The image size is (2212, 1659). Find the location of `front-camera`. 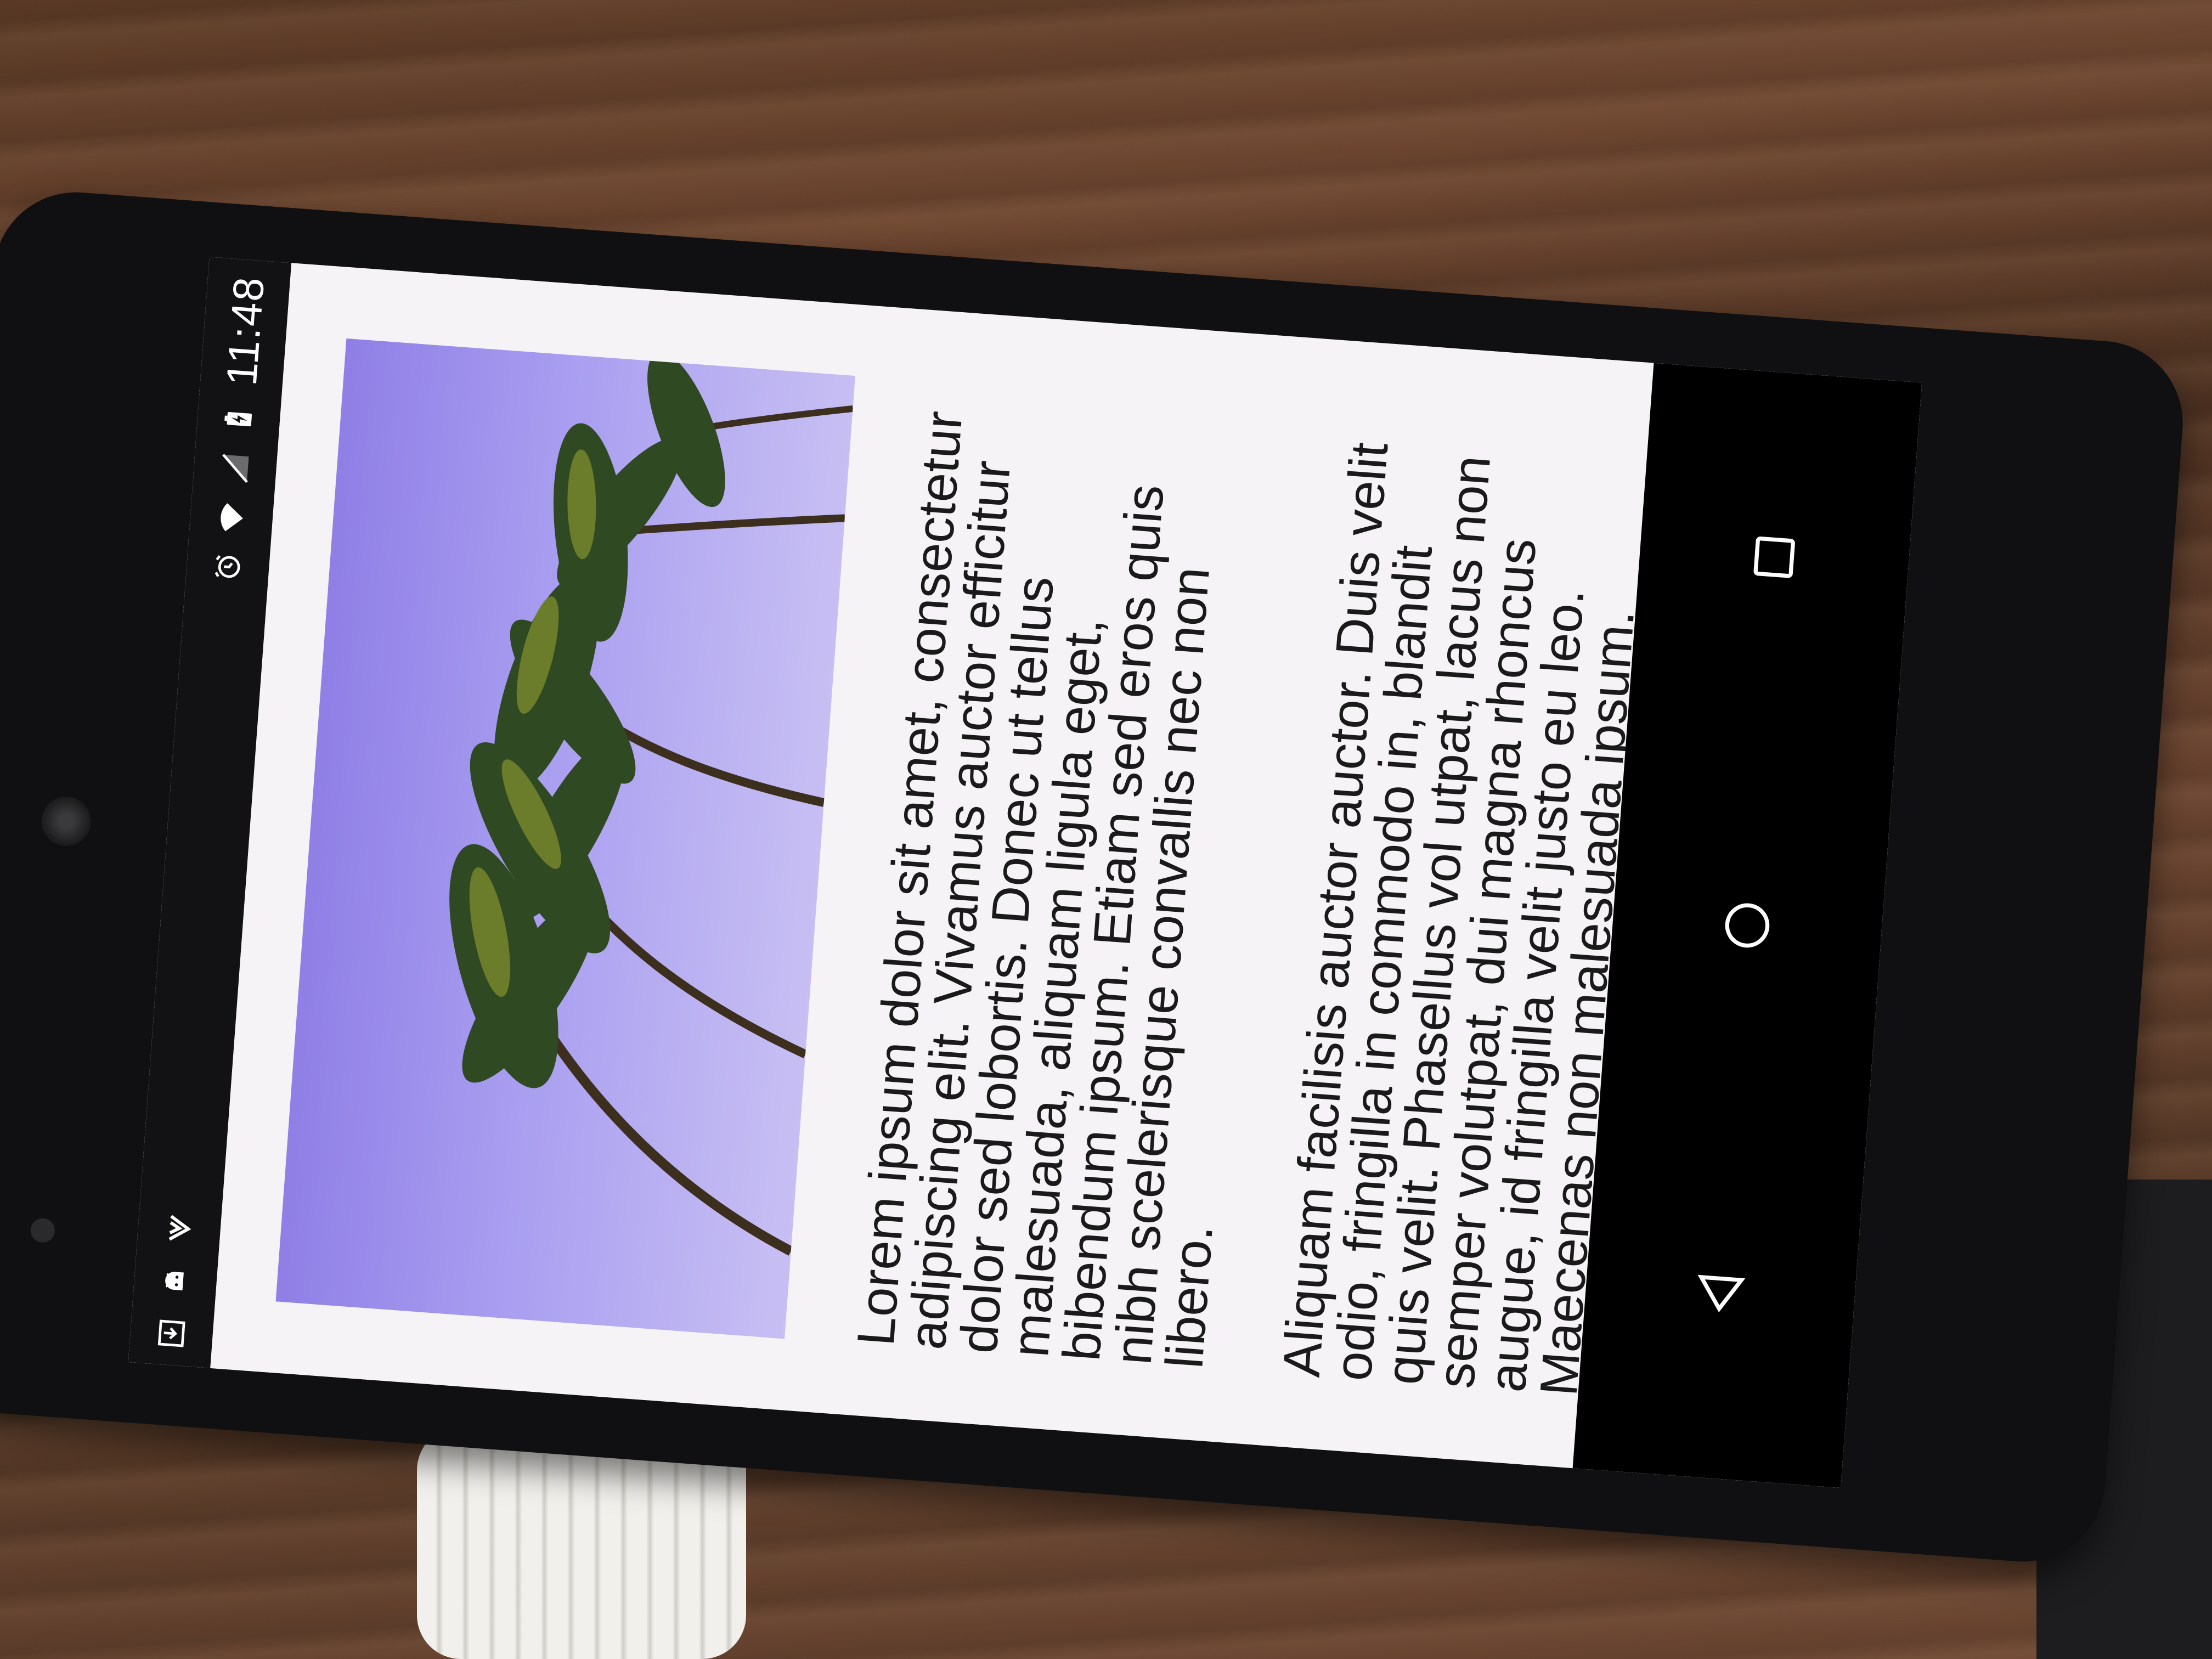

front-camera is located at coordinates (43, 1231).